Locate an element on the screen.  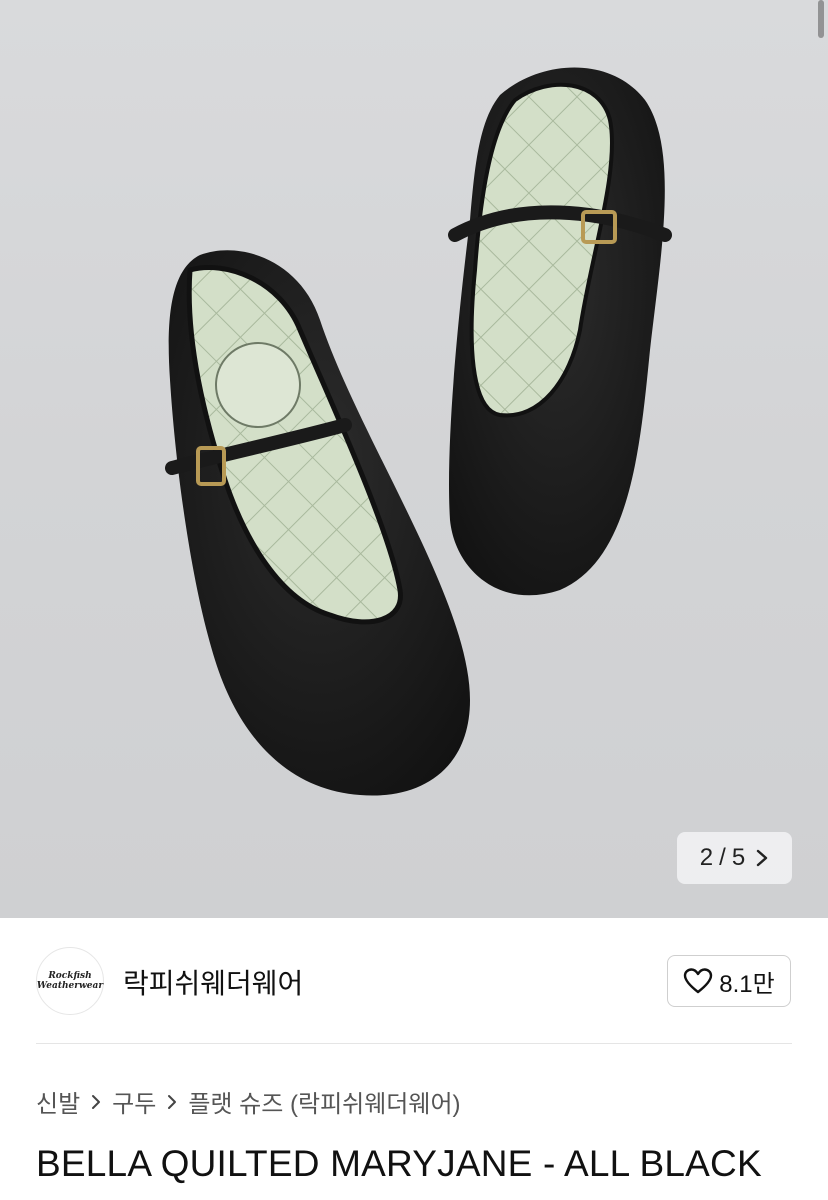
right-shoe is located at coordinates (560, 331).